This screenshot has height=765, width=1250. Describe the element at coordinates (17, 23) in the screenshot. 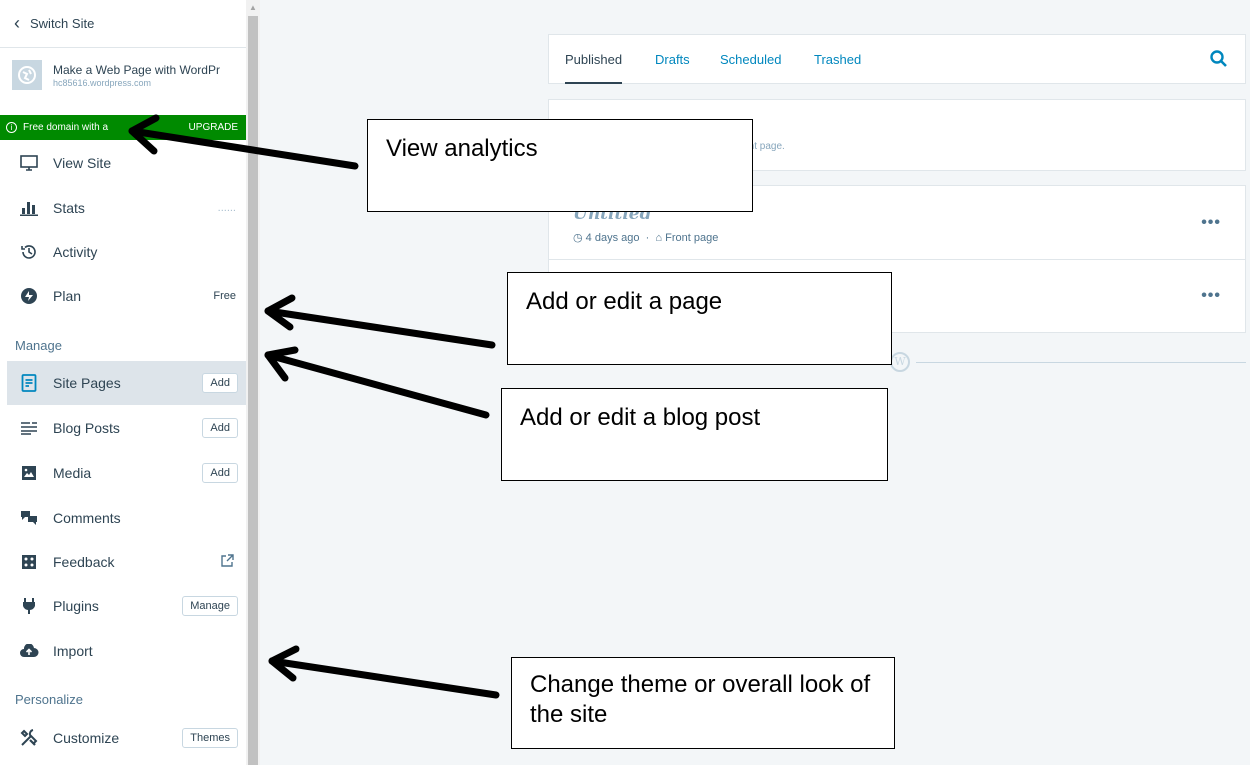

I see `chevron-left-icon: ‹` at that location.